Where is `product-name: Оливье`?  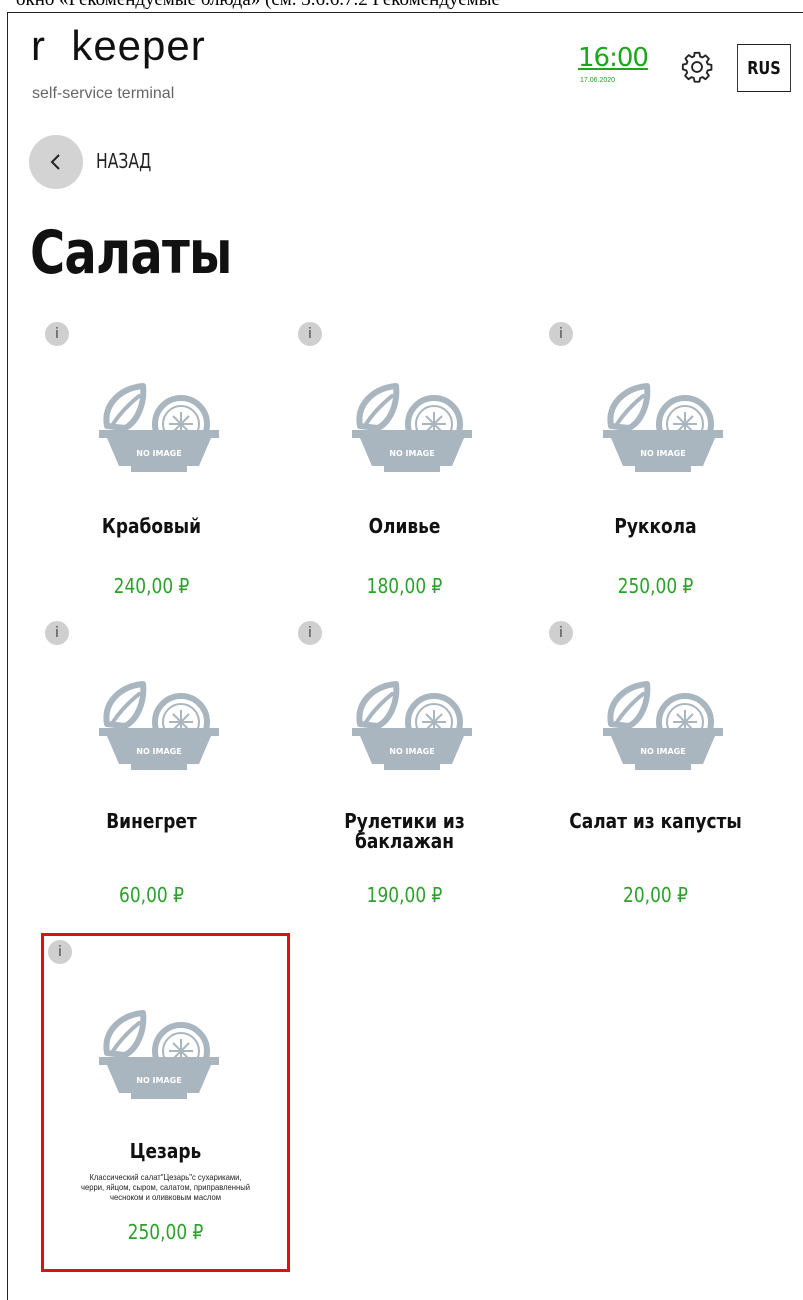 product-name: Оливье is located at coordinates (404, 526).